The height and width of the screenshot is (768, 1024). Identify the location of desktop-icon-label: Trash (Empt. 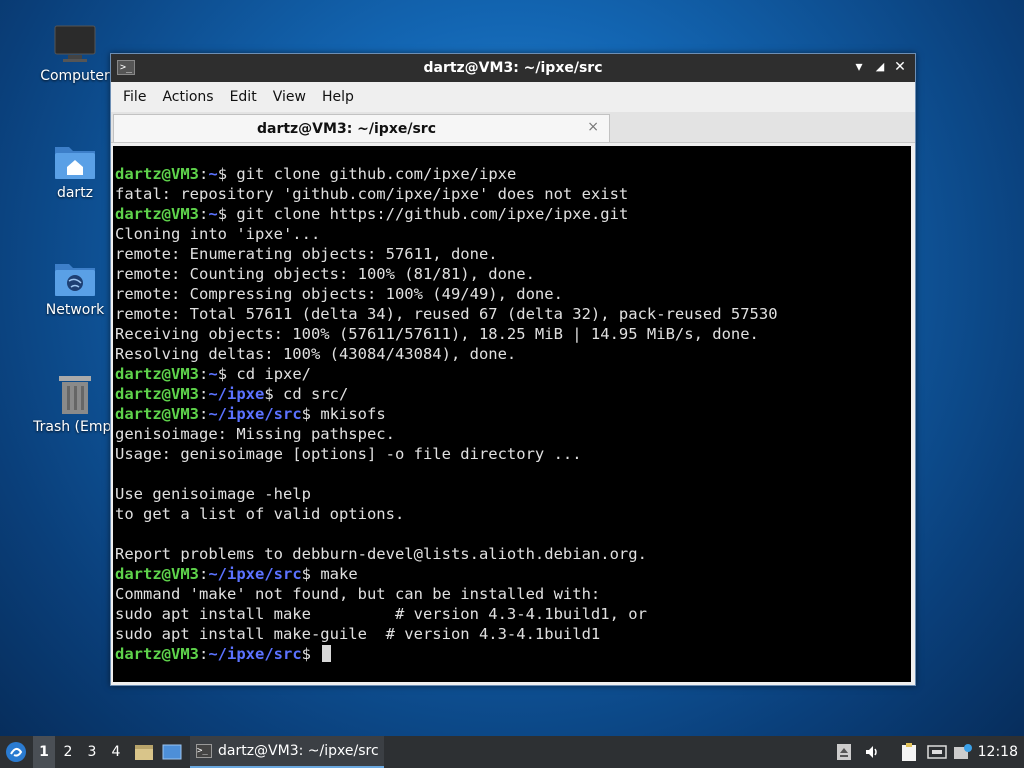
(75, 427).